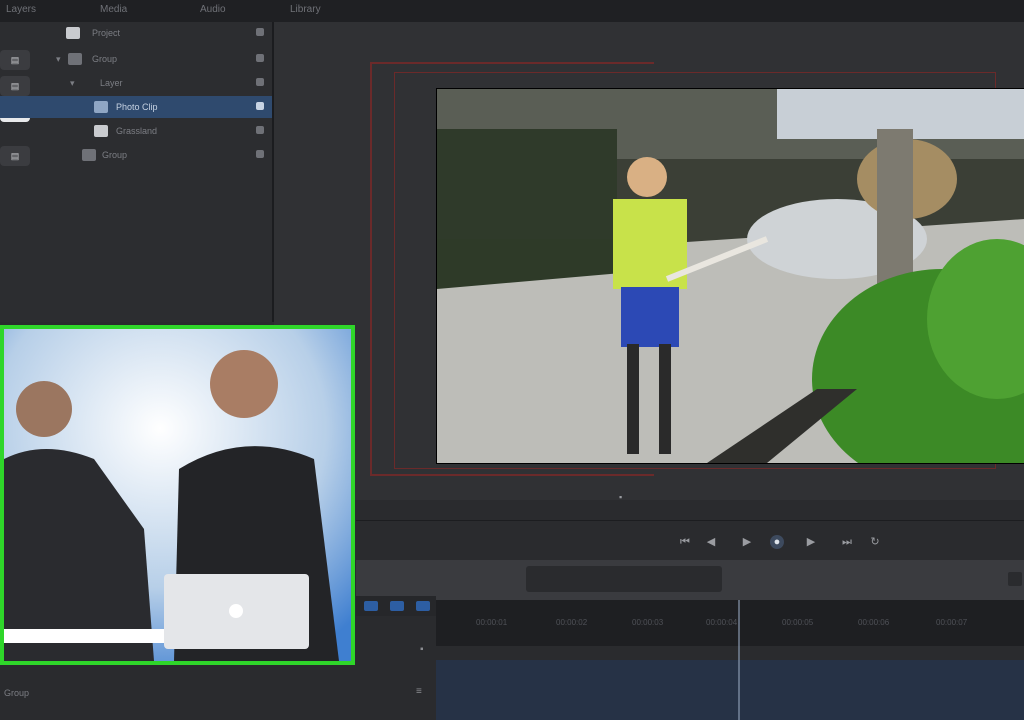 This screenshot has width=1024, height=720. I want to click on menu-item-audio: Audio, so click(213, 9).